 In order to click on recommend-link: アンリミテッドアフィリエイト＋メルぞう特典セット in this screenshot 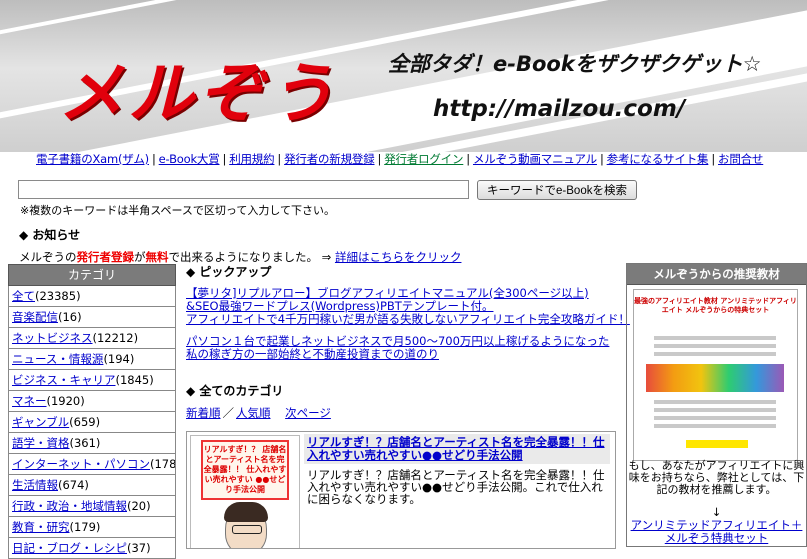, I will do `click(717, 531)`.